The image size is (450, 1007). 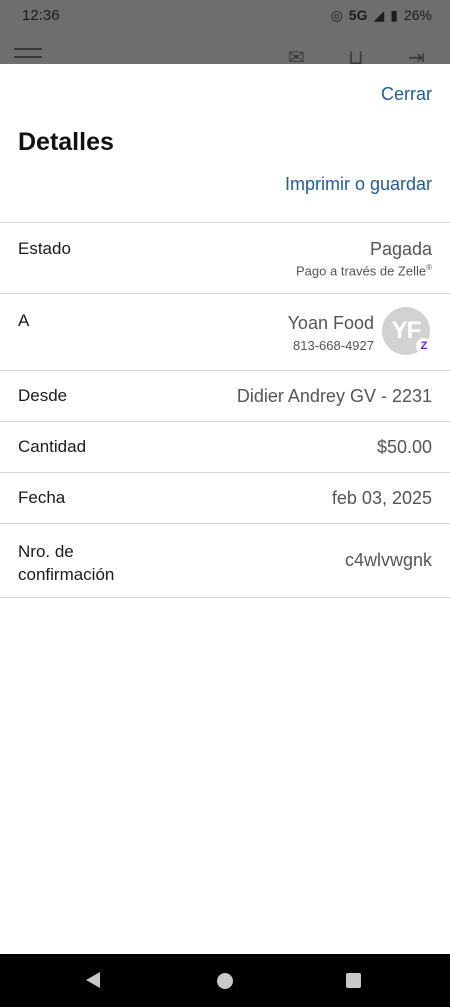 What do you see at coordinates (330, 323) in the screenshot?
I see `recipient-name: Yoan Food` at bounding box center [330, 323].